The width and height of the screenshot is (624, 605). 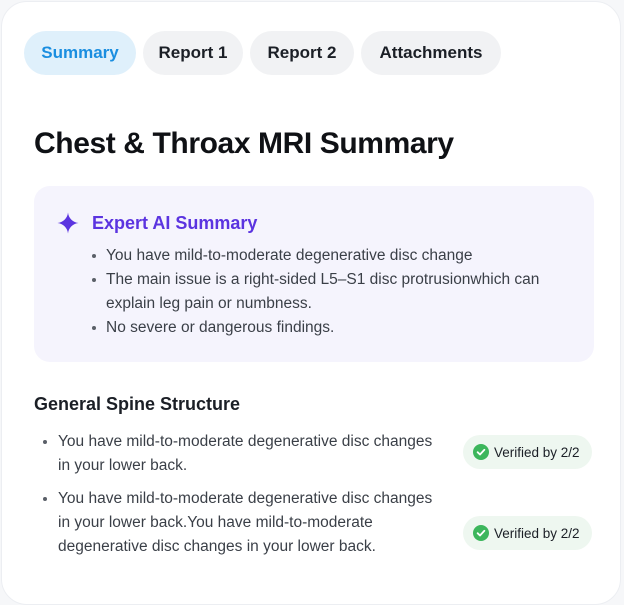 I want to click on sparkle-icon, so click(x=68, y=223).